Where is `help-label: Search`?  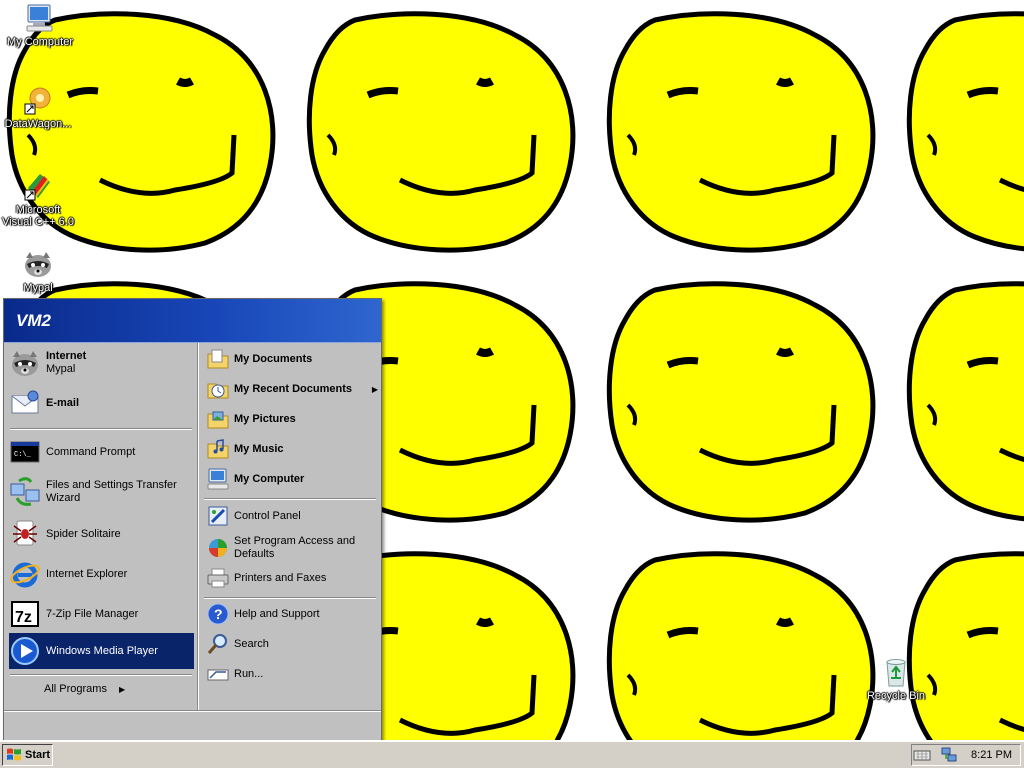 help-label: Search is located at coordinates (251, 643).